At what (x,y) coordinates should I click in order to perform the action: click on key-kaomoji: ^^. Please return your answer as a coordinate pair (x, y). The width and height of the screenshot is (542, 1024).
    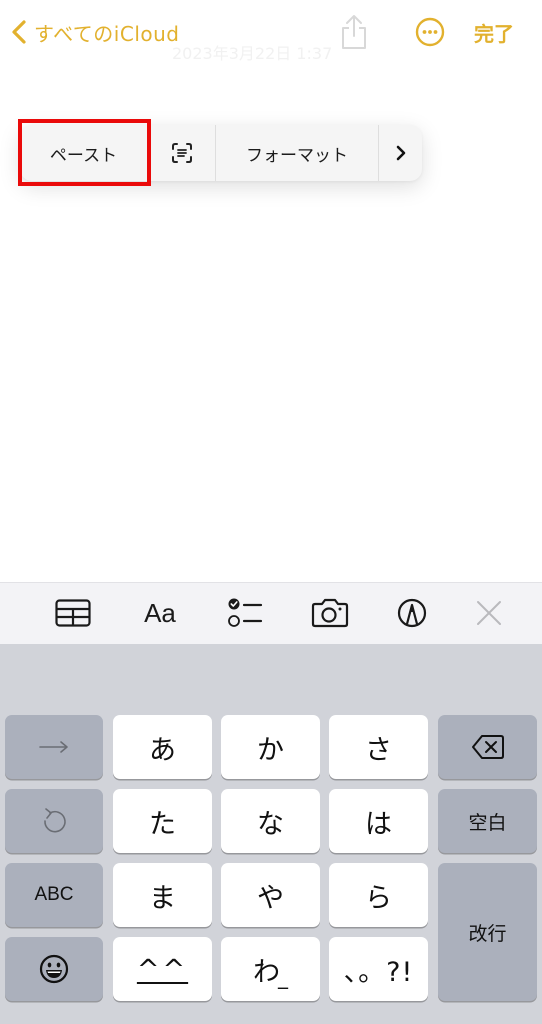
    Looking at the image, I should click on (162, 969).